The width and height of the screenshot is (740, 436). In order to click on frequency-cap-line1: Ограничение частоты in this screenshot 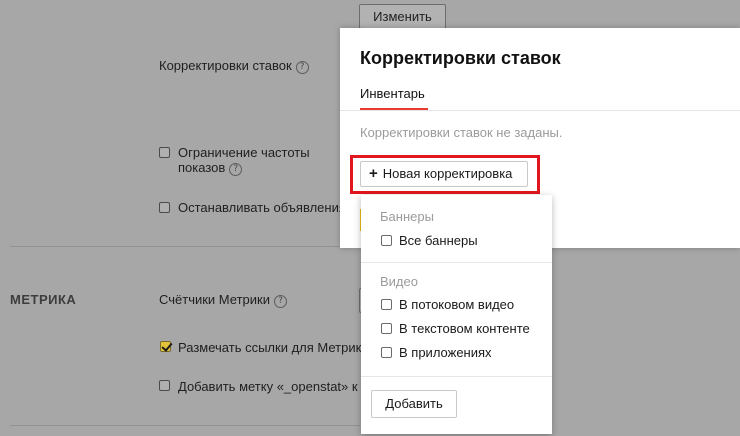, I will do `click(244, 152)`.